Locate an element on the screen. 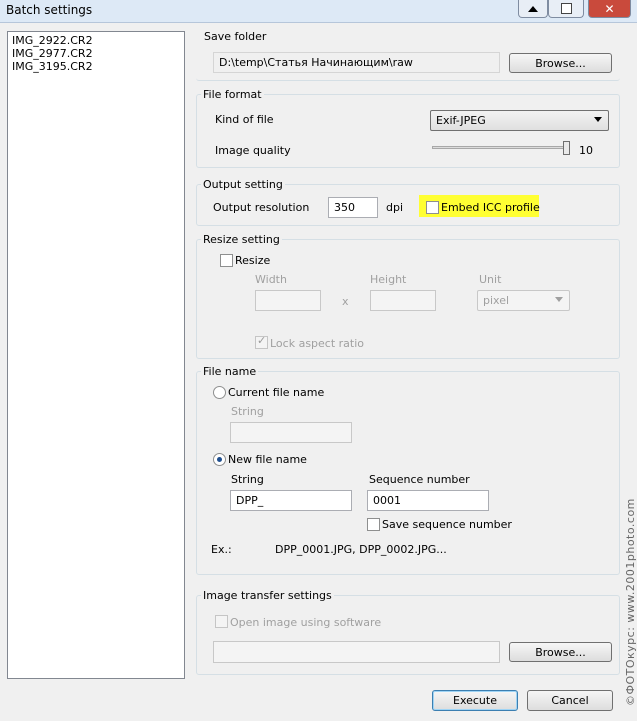  list-item: IMG_2922.CR2 is located at coordinates (96, 40).